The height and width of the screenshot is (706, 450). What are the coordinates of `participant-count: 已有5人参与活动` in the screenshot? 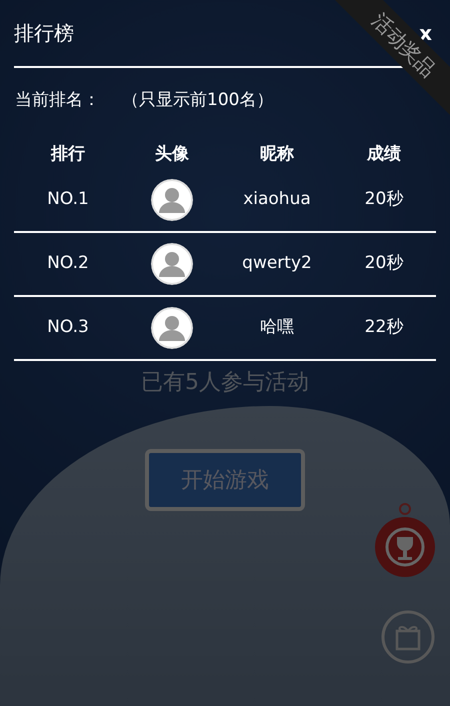 It's located at (225, 383).